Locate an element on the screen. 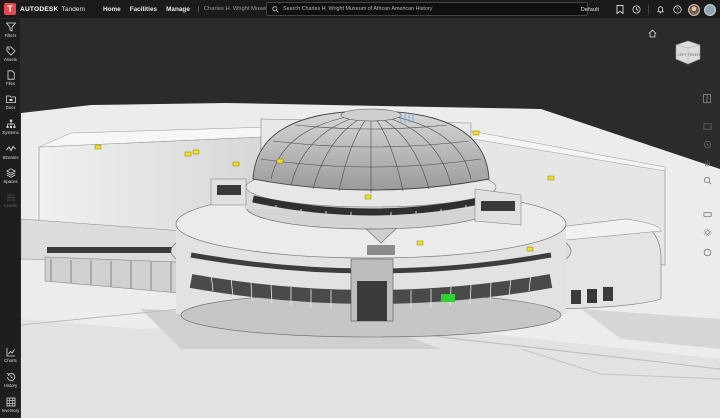  sidebar-label-streams: Streams is located at coordinates (10, 157).